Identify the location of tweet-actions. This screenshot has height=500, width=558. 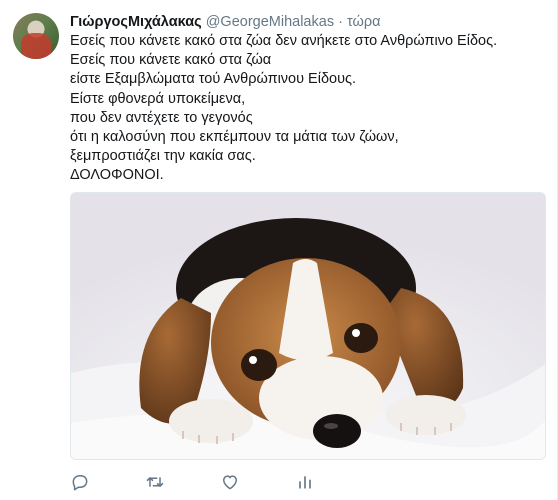
(220, 483).